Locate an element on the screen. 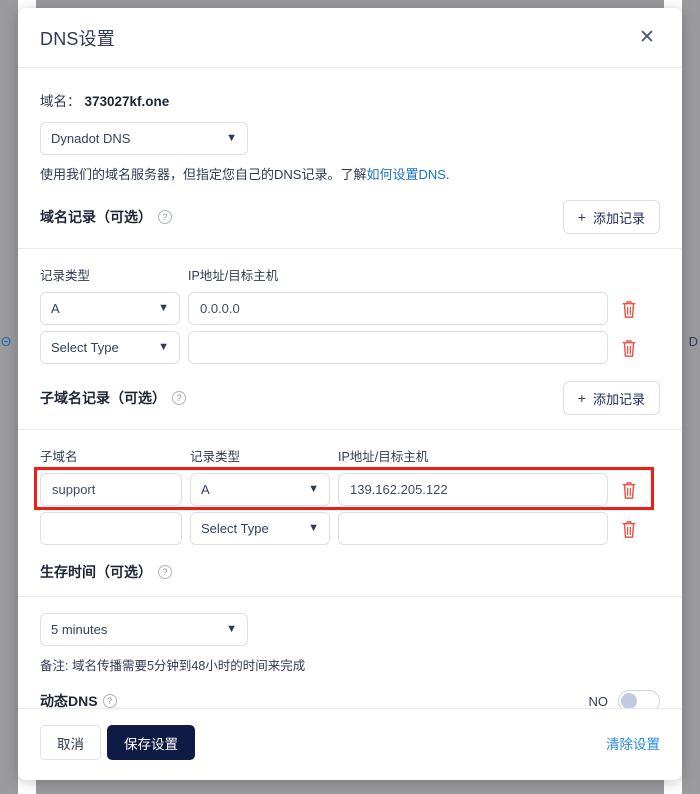 The height and width of the screenshot is (794, 700). dynamic-dns-toggle is located at coordinates (639, 699).